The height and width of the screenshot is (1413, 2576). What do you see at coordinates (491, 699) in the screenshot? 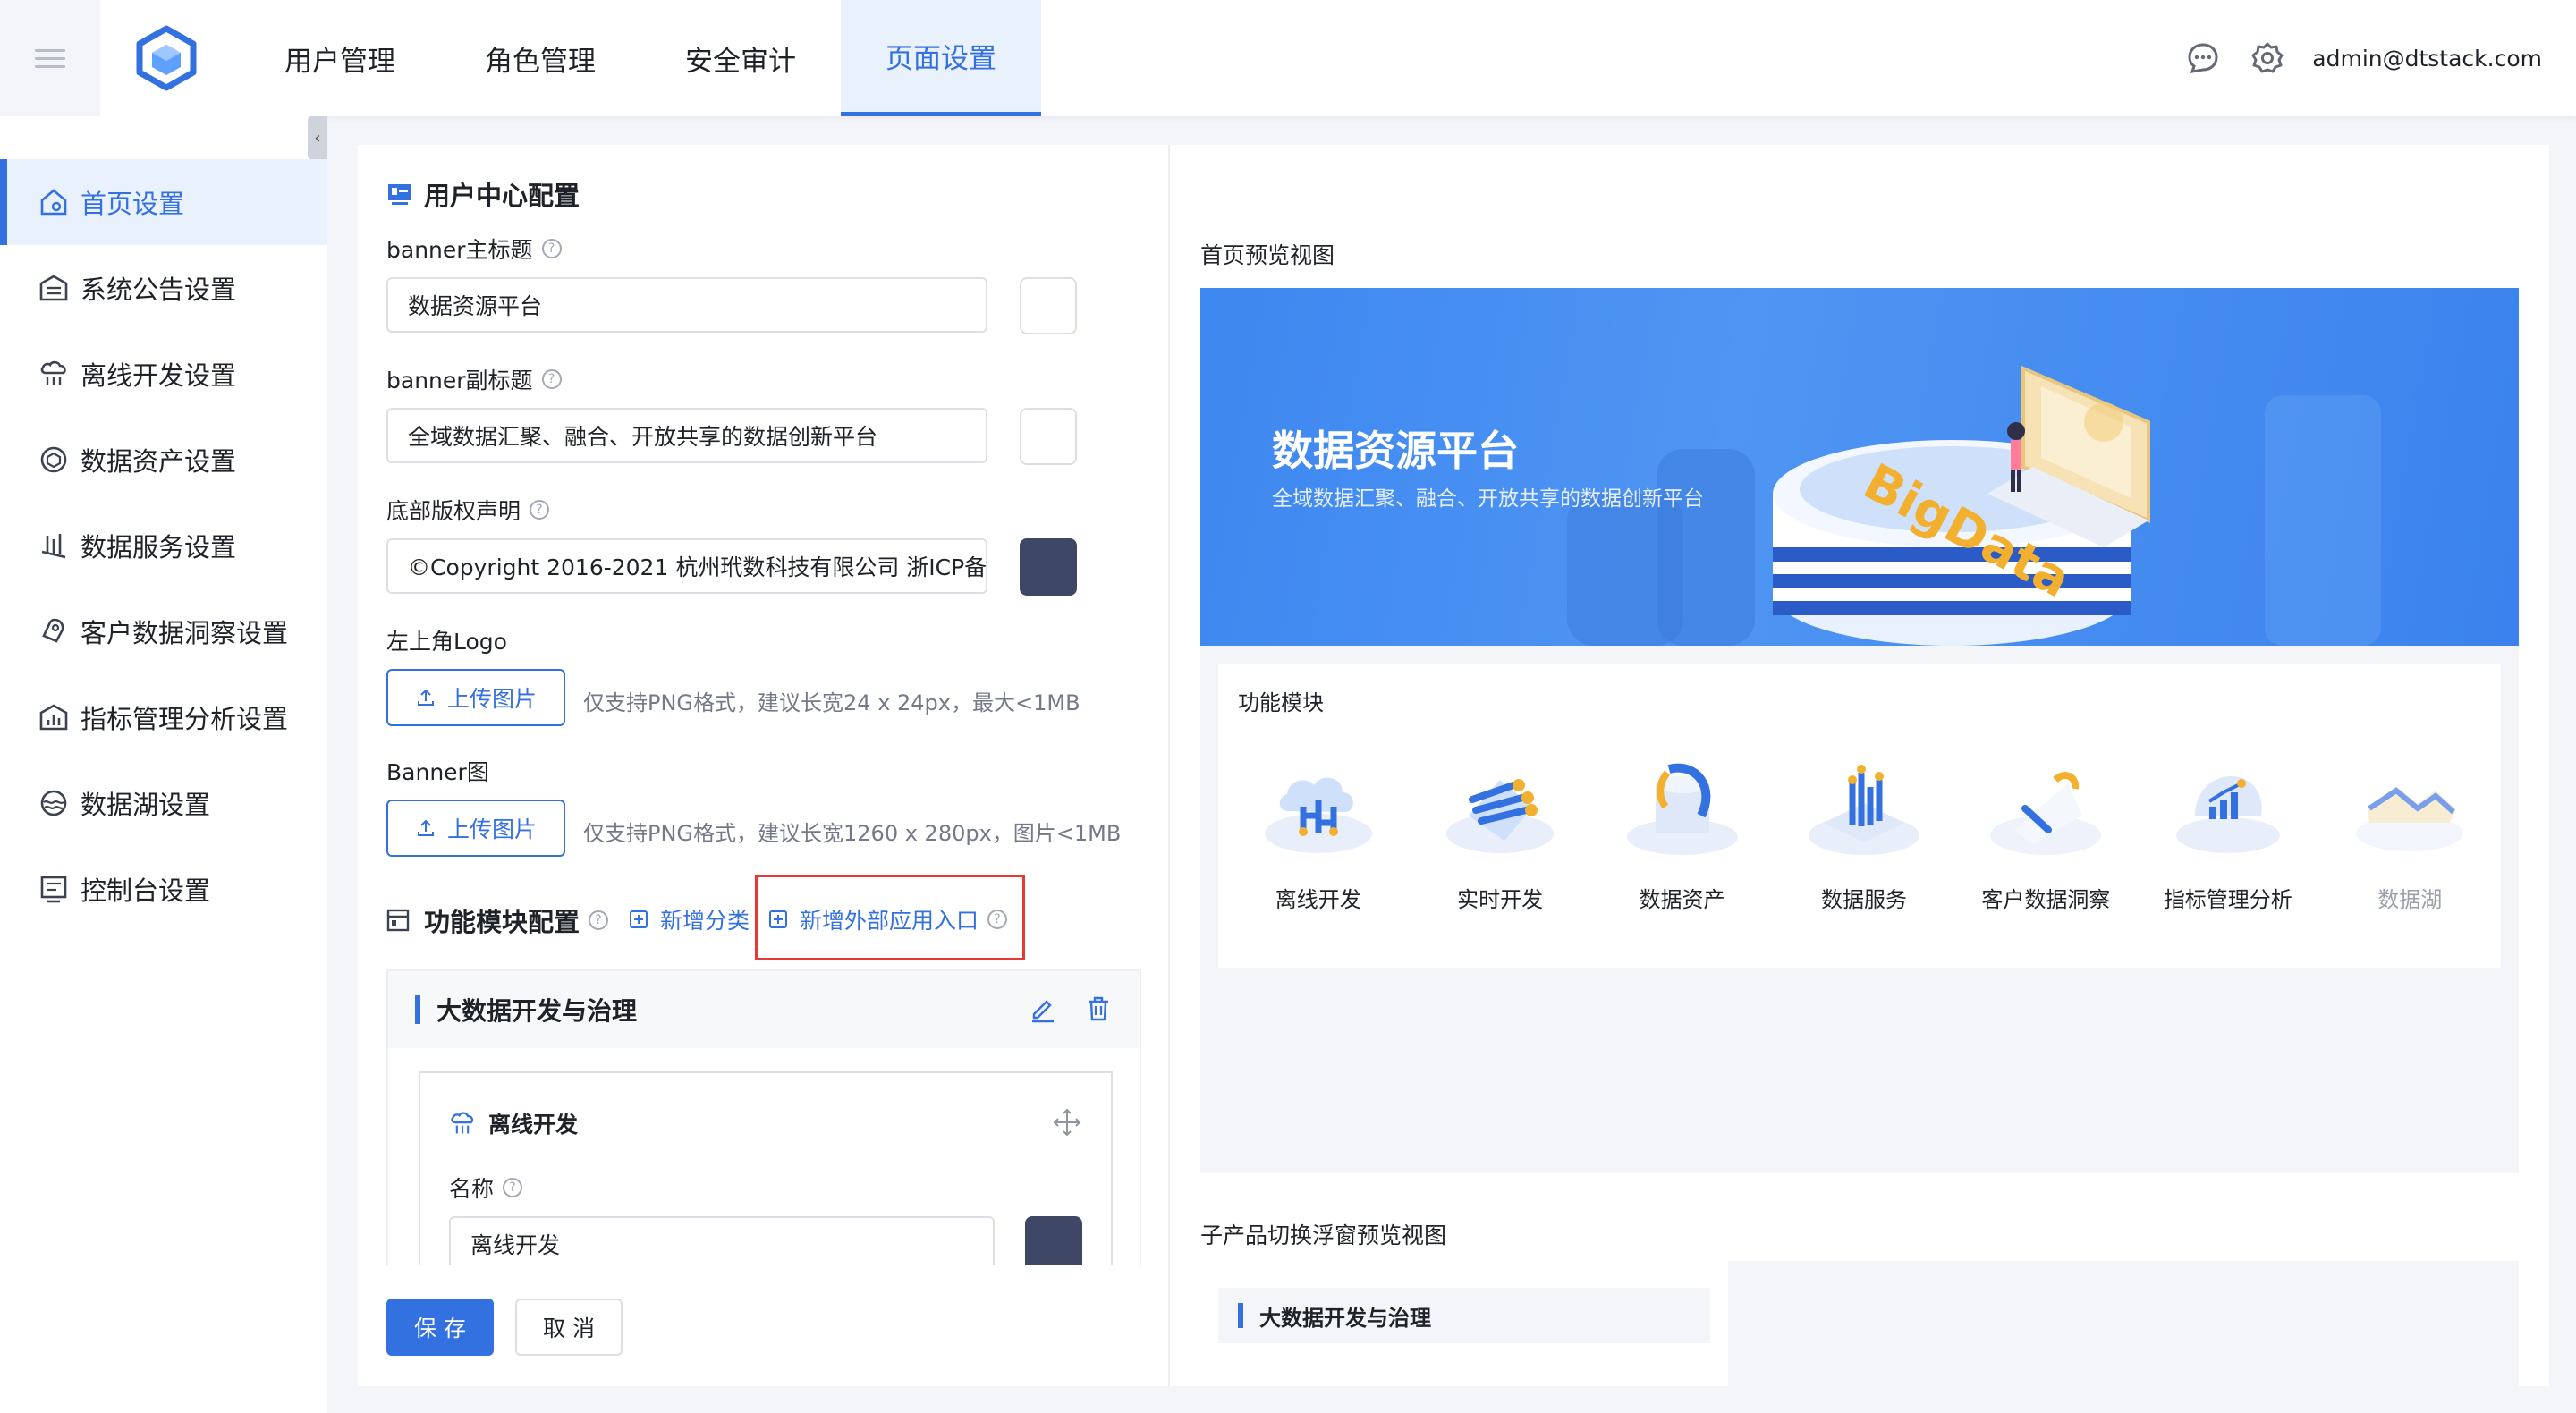
I see `upload-label: 上传图片` at bounding box center [491, 699].